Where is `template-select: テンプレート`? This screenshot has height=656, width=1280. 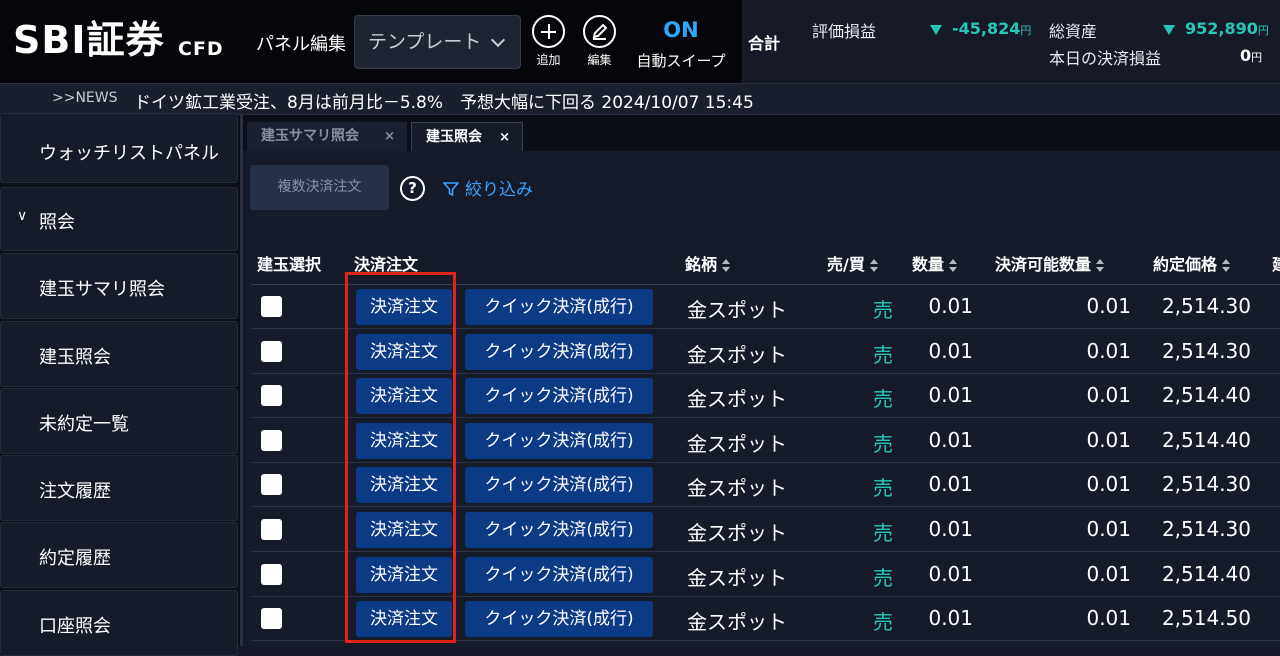
template-select: テンプレート is located at coordinates (437, 42).